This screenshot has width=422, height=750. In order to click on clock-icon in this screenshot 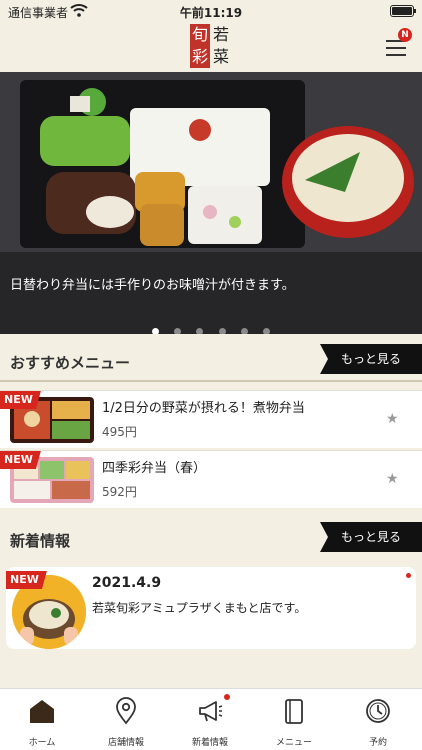, I will do `click(378, 711)`.